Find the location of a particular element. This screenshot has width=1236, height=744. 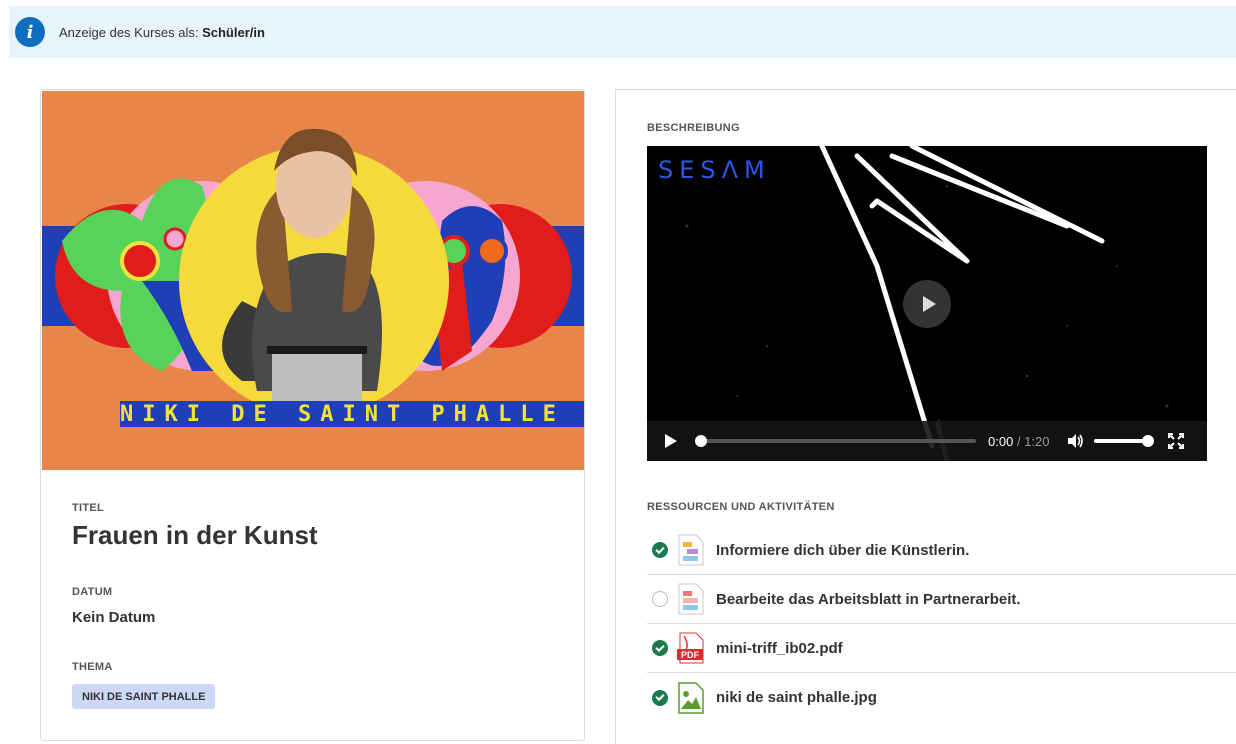

video-controls: 0:00 / 1:20 is located at coordinates (927, 441).